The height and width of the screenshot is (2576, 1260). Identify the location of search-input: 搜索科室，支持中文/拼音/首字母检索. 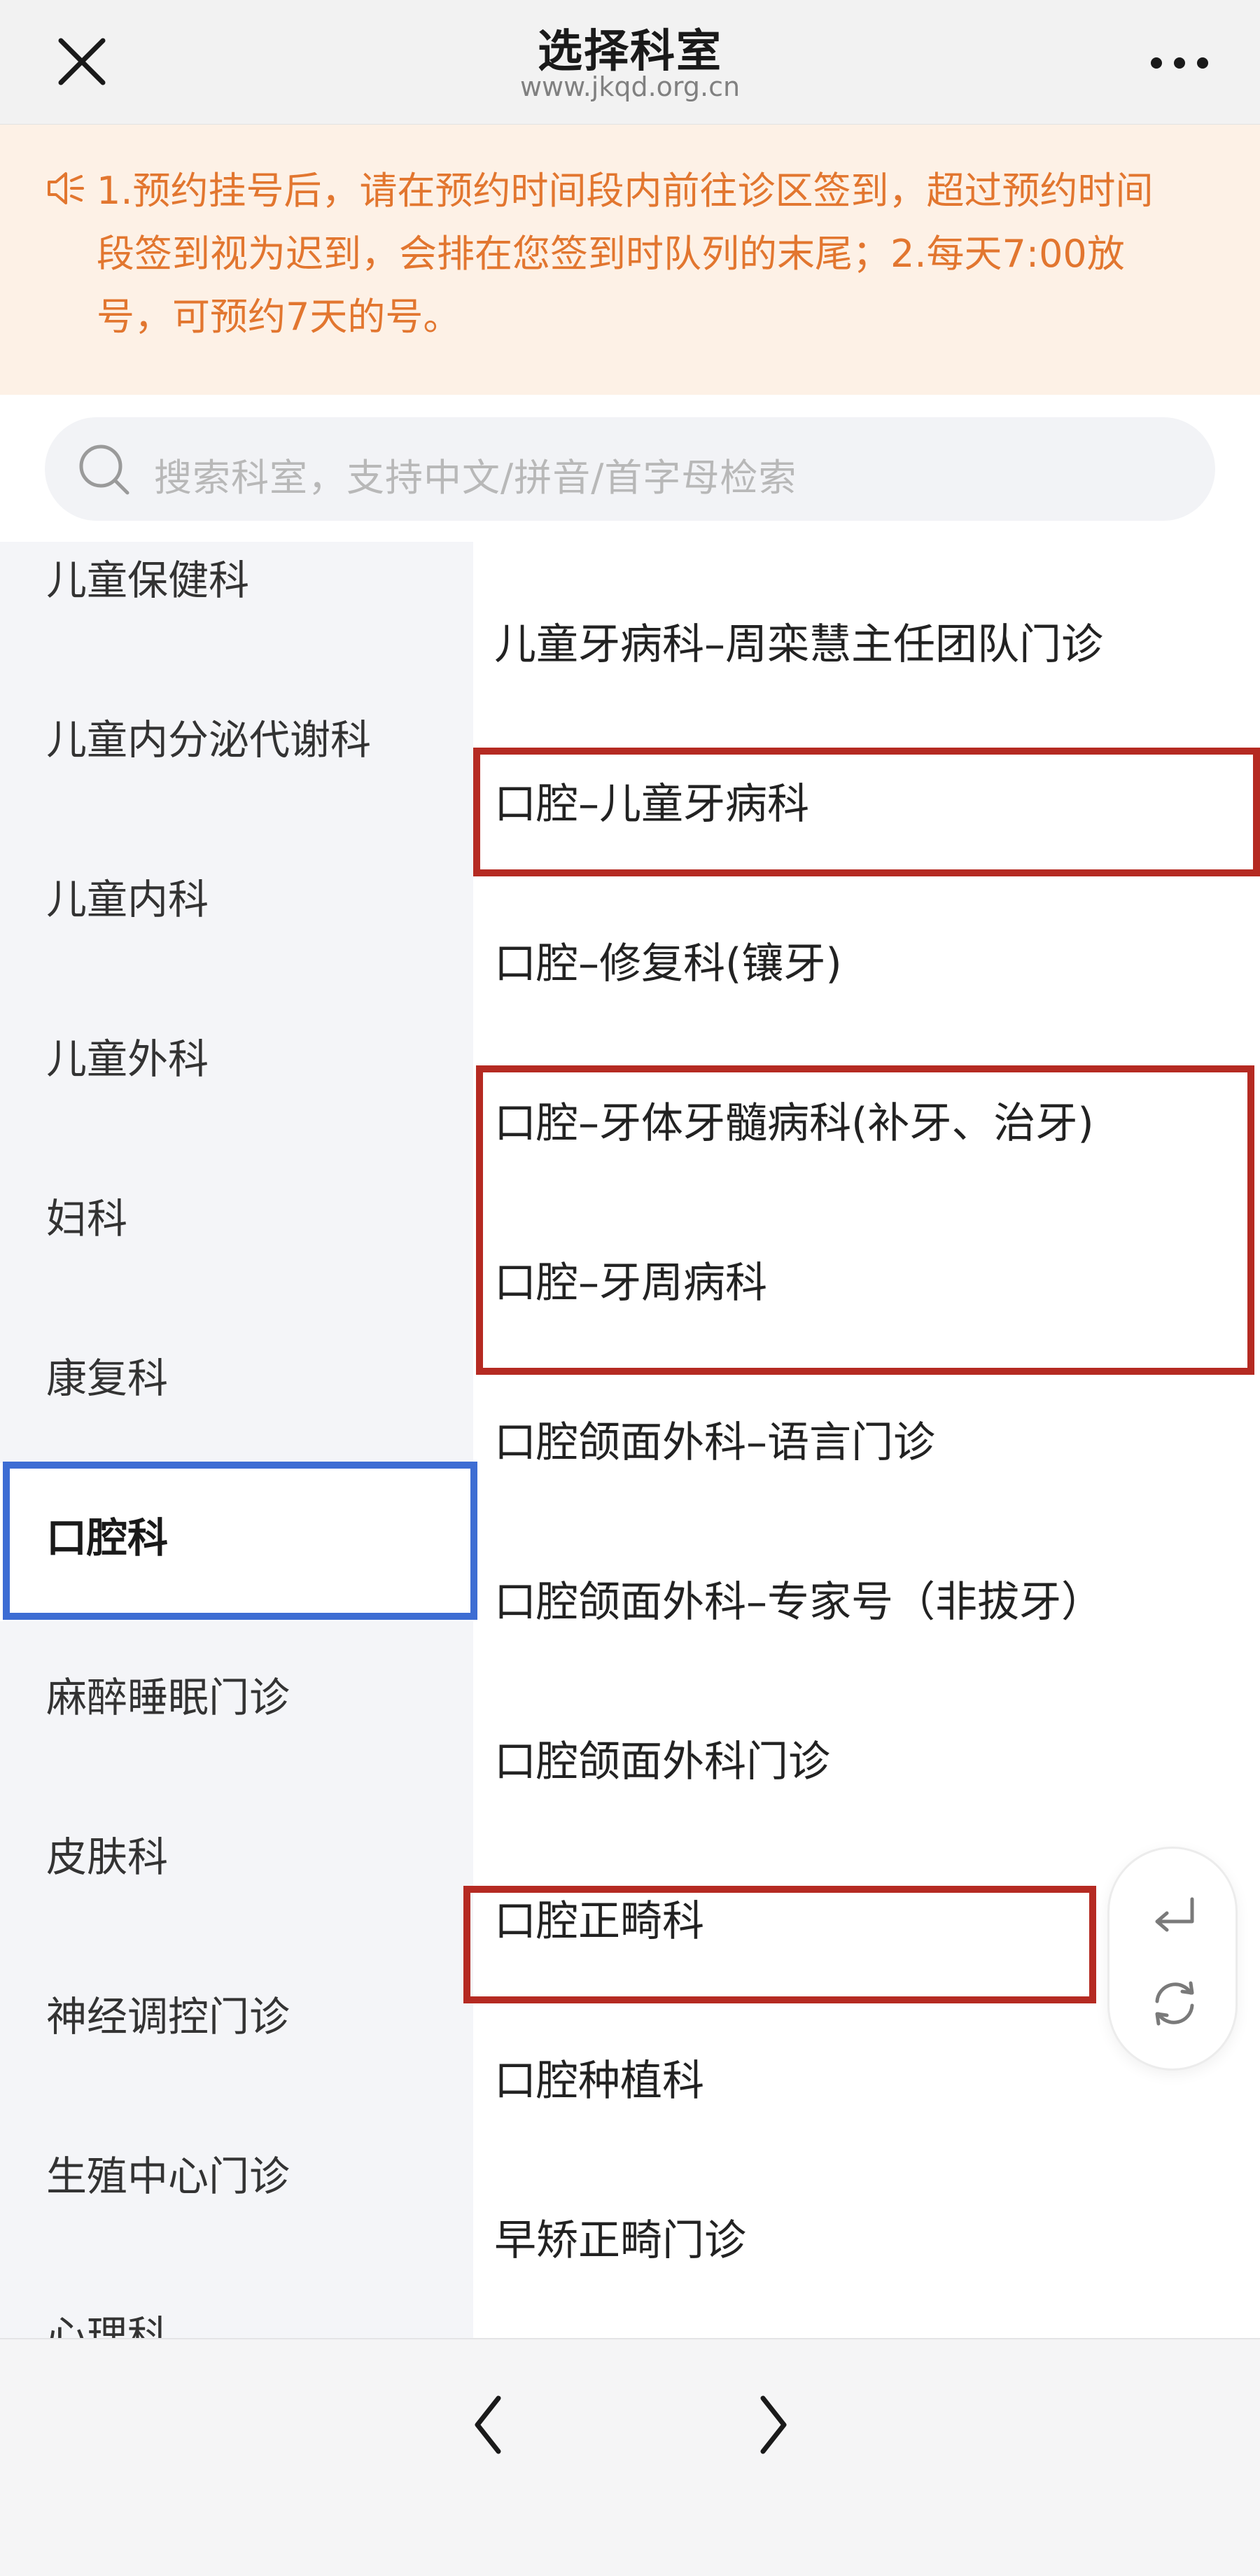
(630, 469).